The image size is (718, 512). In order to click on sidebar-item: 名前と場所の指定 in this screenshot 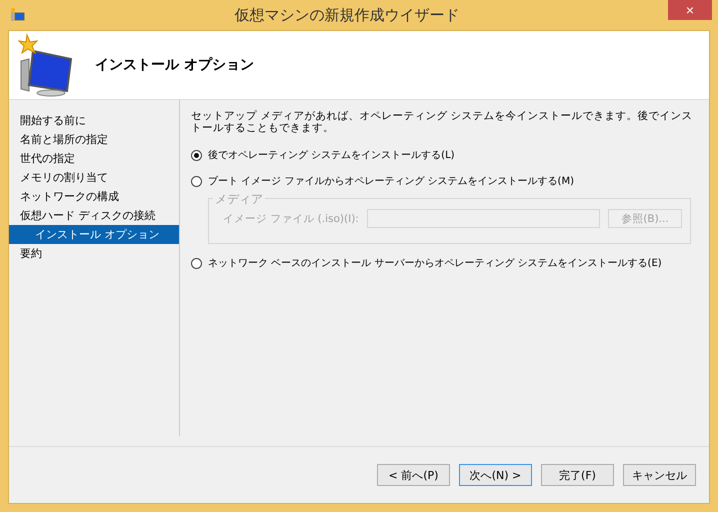, I will do `click(94, 139)`.